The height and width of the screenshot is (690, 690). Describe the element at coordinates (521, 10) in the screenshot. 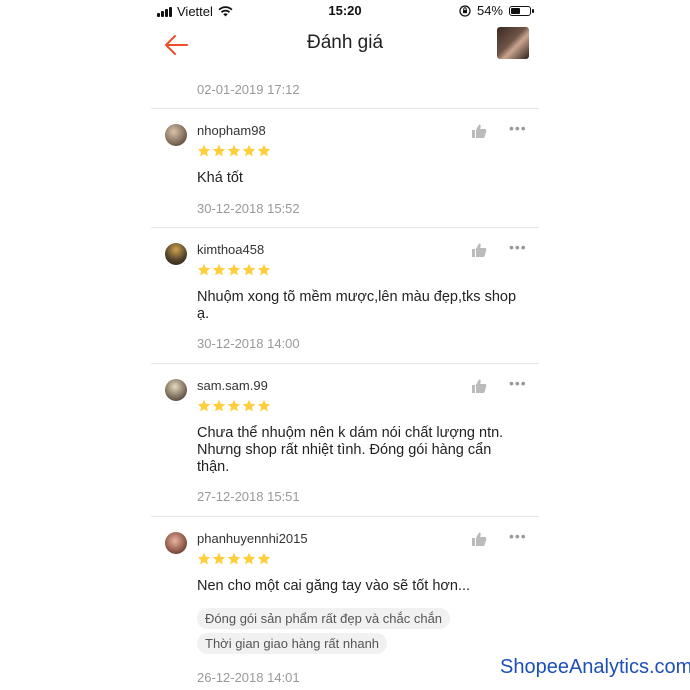

I see `battery-icon` at that location.